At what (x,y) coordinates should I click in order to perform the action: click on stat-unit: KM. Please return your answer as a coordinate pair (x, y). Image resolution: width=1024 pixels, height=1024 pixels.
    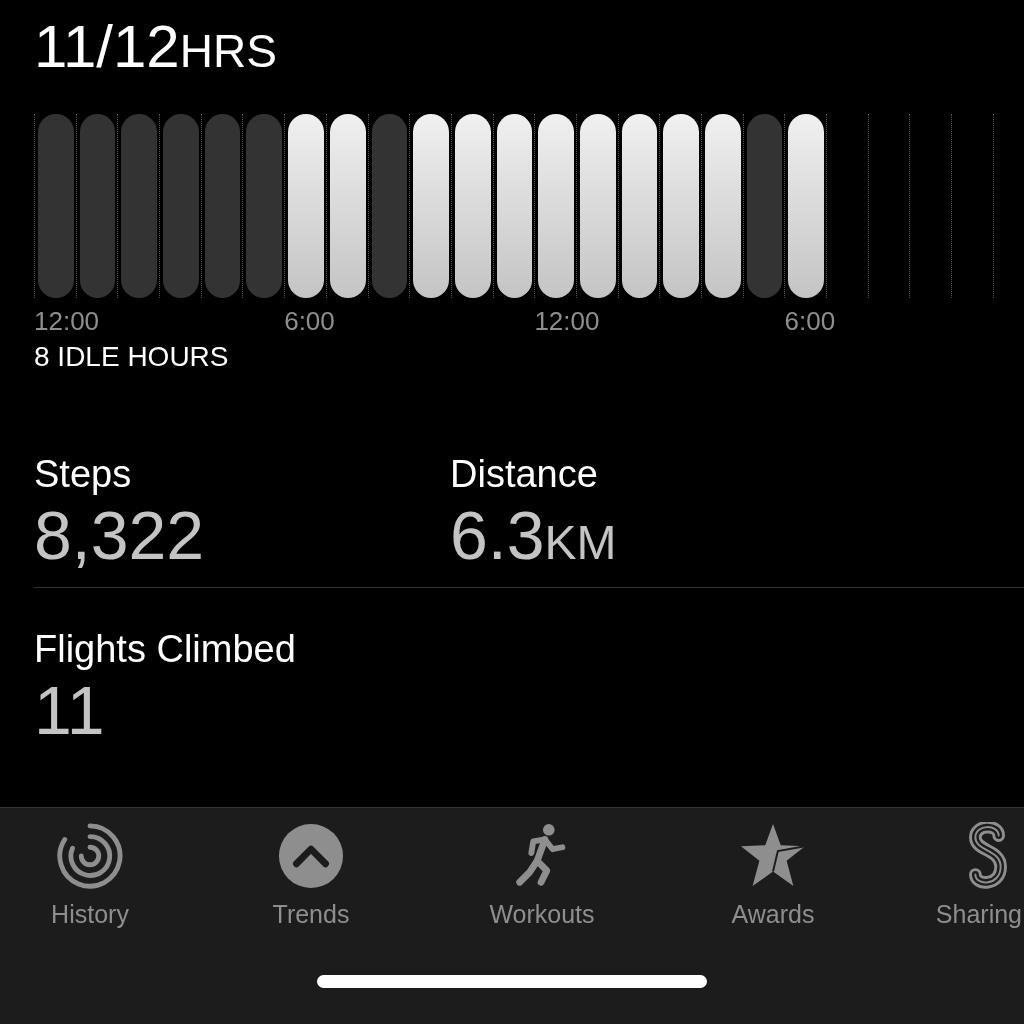
    Looking at the image, I should click on (580, 542).